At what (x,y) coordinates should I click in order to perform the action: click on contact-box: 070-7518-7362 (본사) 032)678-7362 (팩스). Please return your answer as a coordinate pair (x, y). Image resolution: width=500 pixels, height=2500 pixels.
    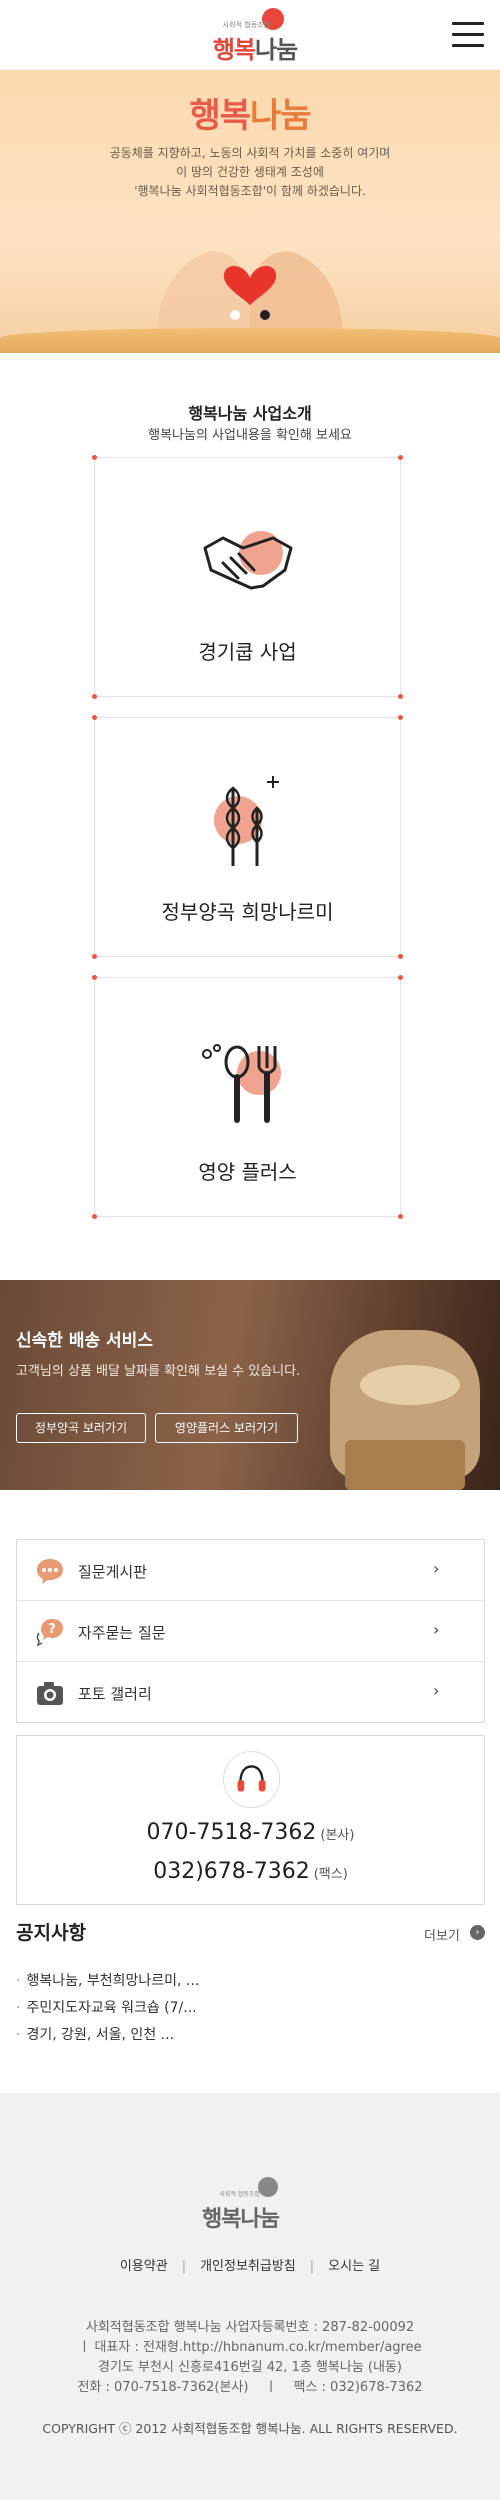
    Looking at the image, I should click on (250, 1820).